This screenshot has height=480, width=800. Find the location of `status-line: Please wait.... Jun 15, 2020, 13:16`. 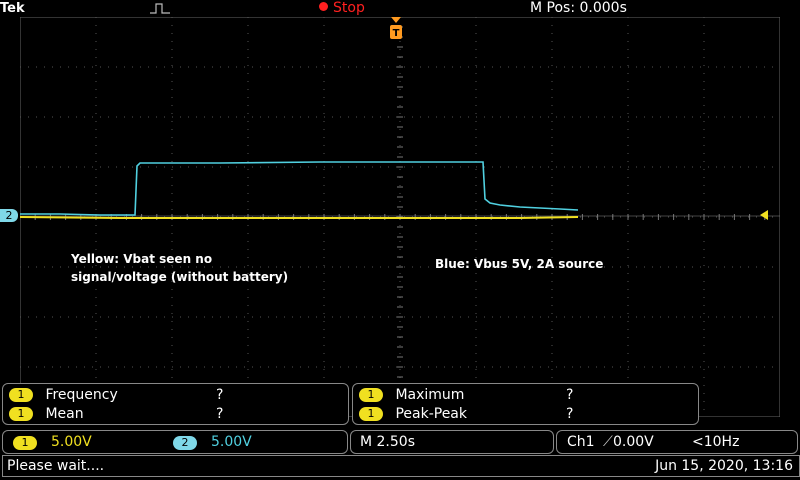

status-line: Please wait.... Jun 15, 2020, 13:16 is located at coordinates (401, 466).